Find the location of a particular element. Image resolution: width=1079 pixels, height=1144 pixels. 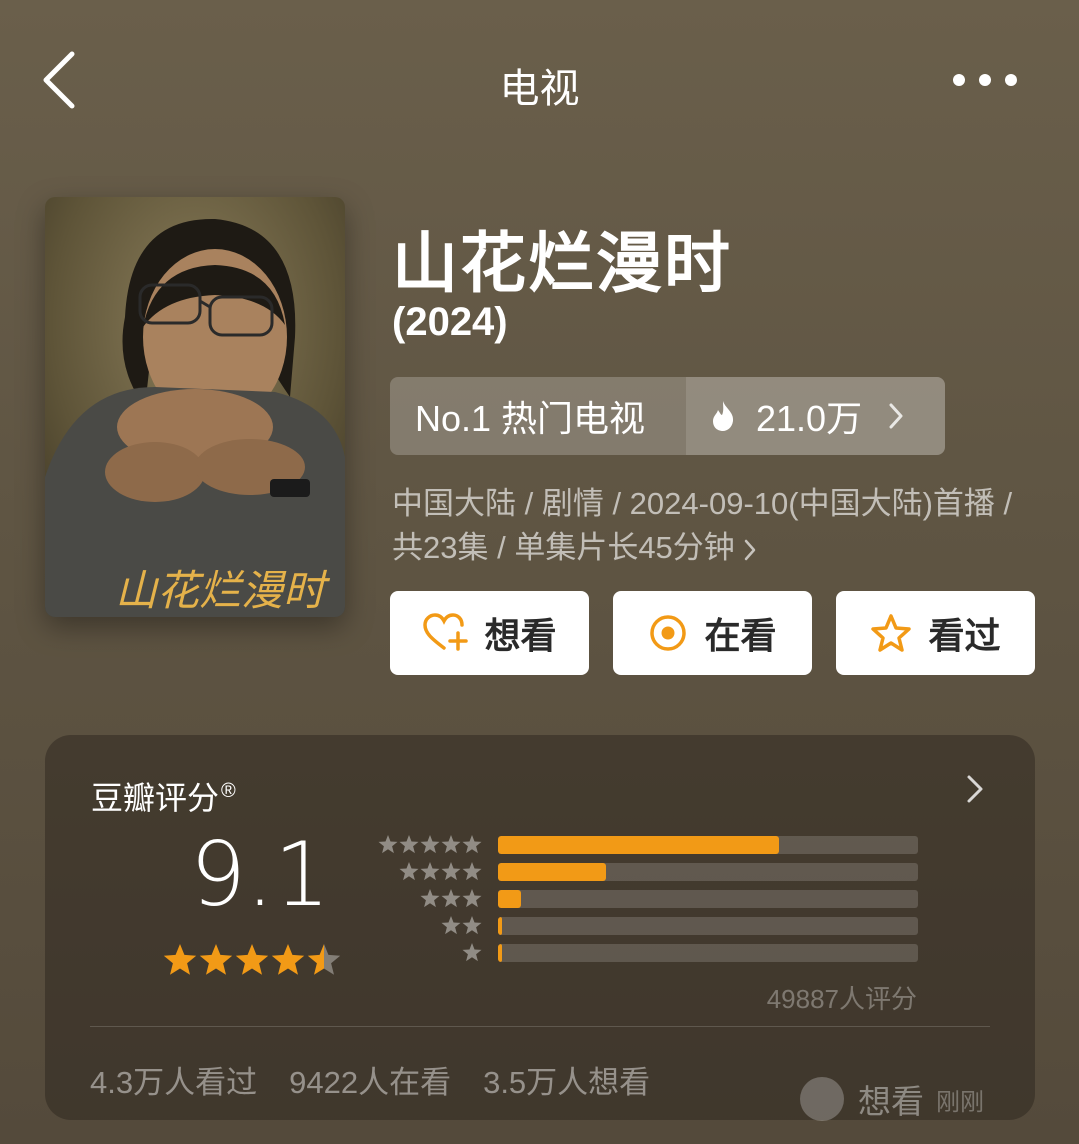

registered-mark: ® is located at coordinates (228, 791).